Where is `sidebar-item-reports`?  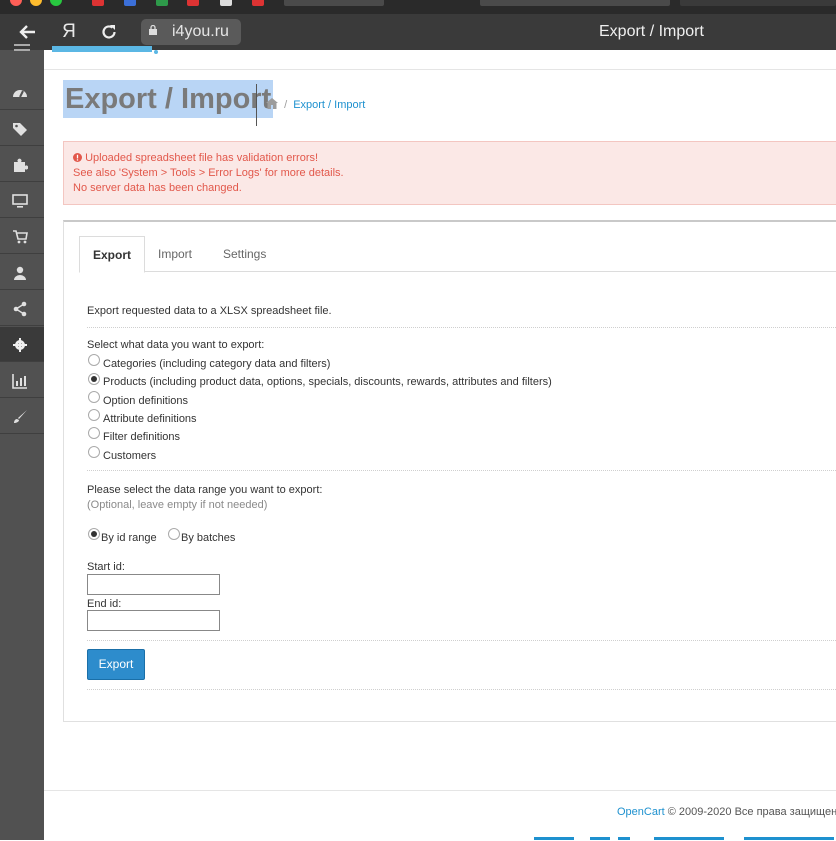
sidebar-item-reports is located at coordinates (22, 380).